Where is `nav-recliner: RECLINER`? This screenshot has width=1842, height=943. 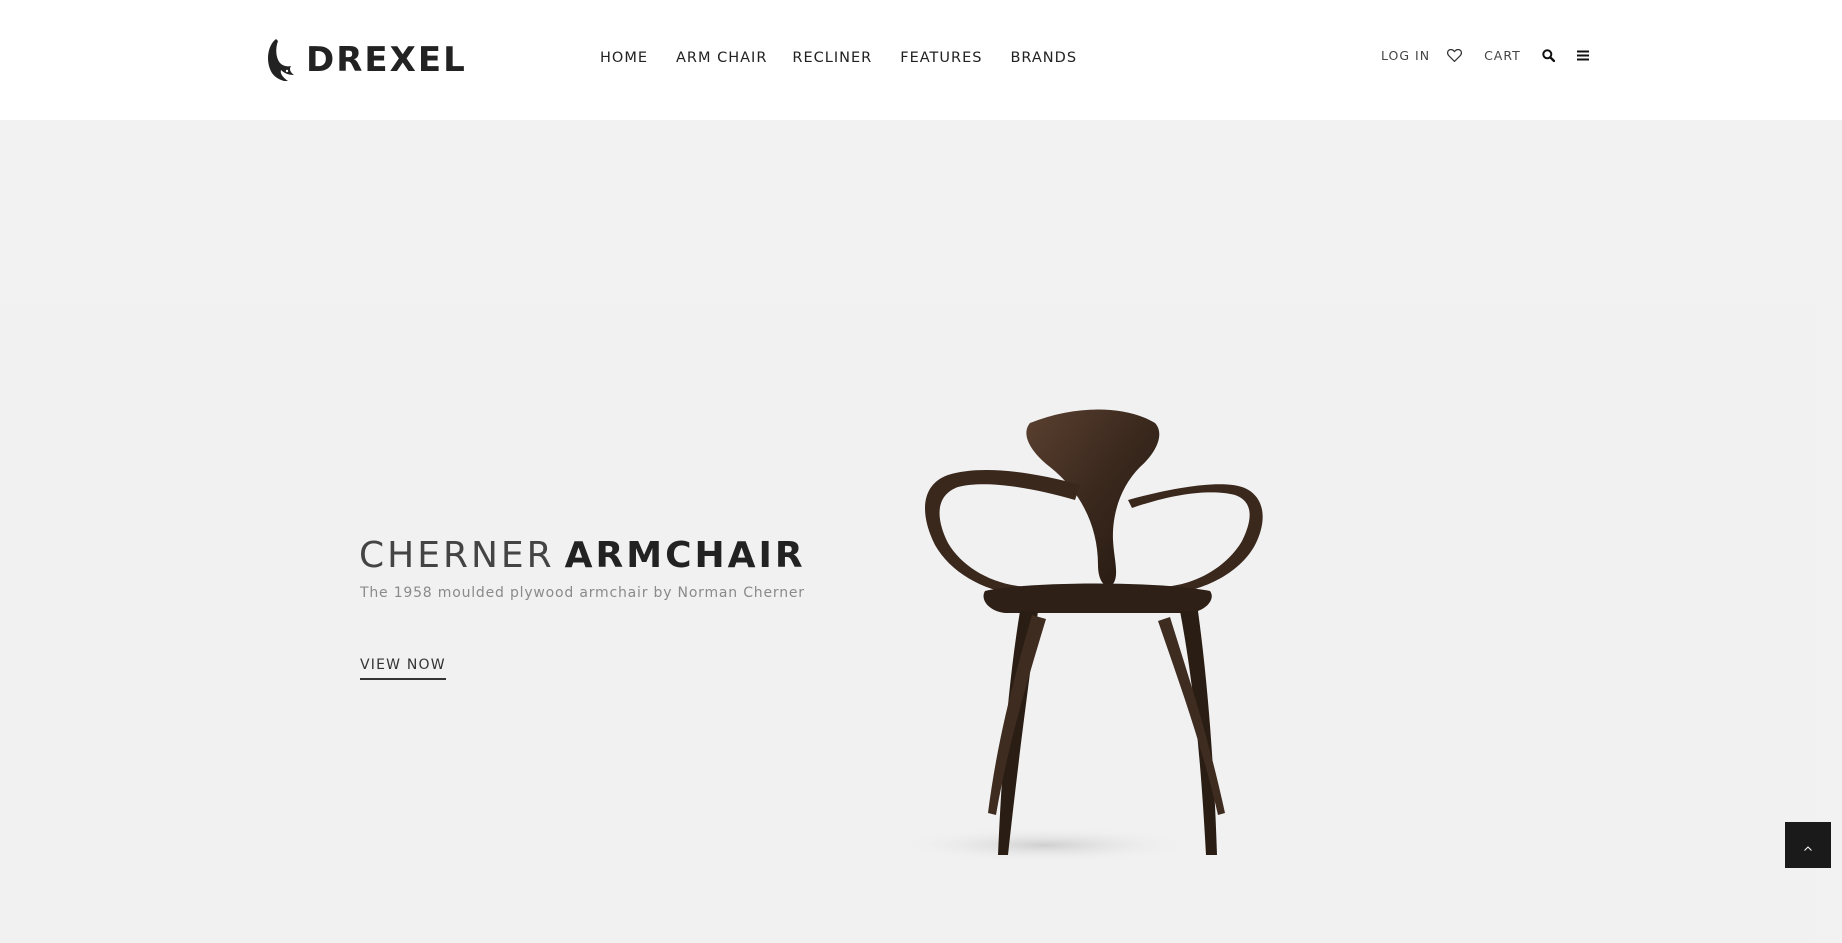 nav-recliner: RECLINER is located at coordinates (832, 58).